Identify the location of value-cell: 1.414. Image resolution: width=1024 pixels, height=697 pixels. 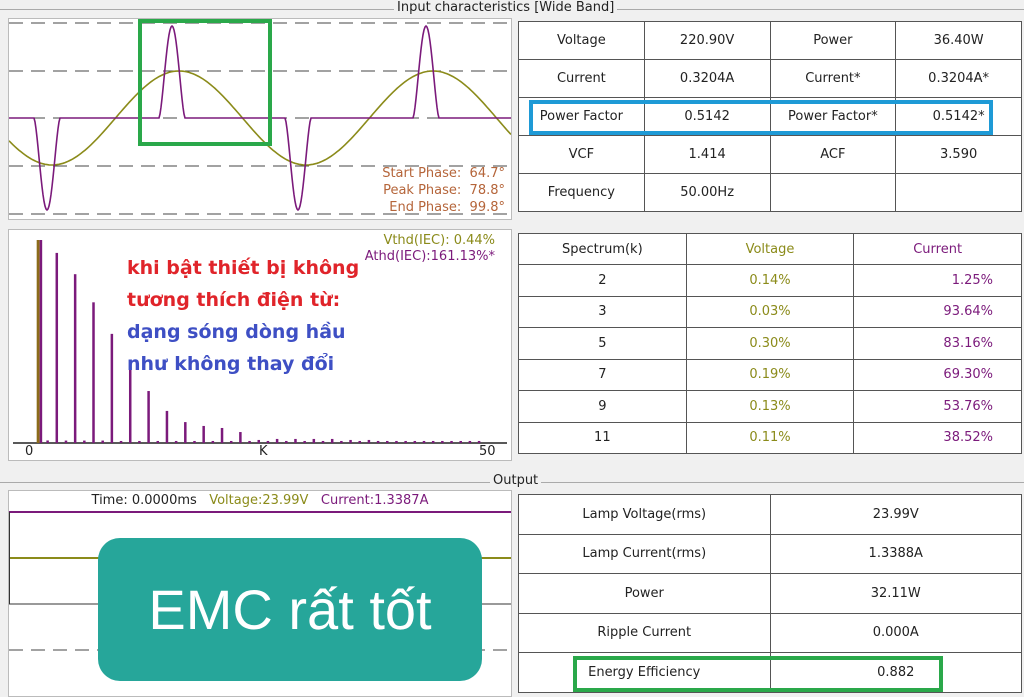
(707, 154).